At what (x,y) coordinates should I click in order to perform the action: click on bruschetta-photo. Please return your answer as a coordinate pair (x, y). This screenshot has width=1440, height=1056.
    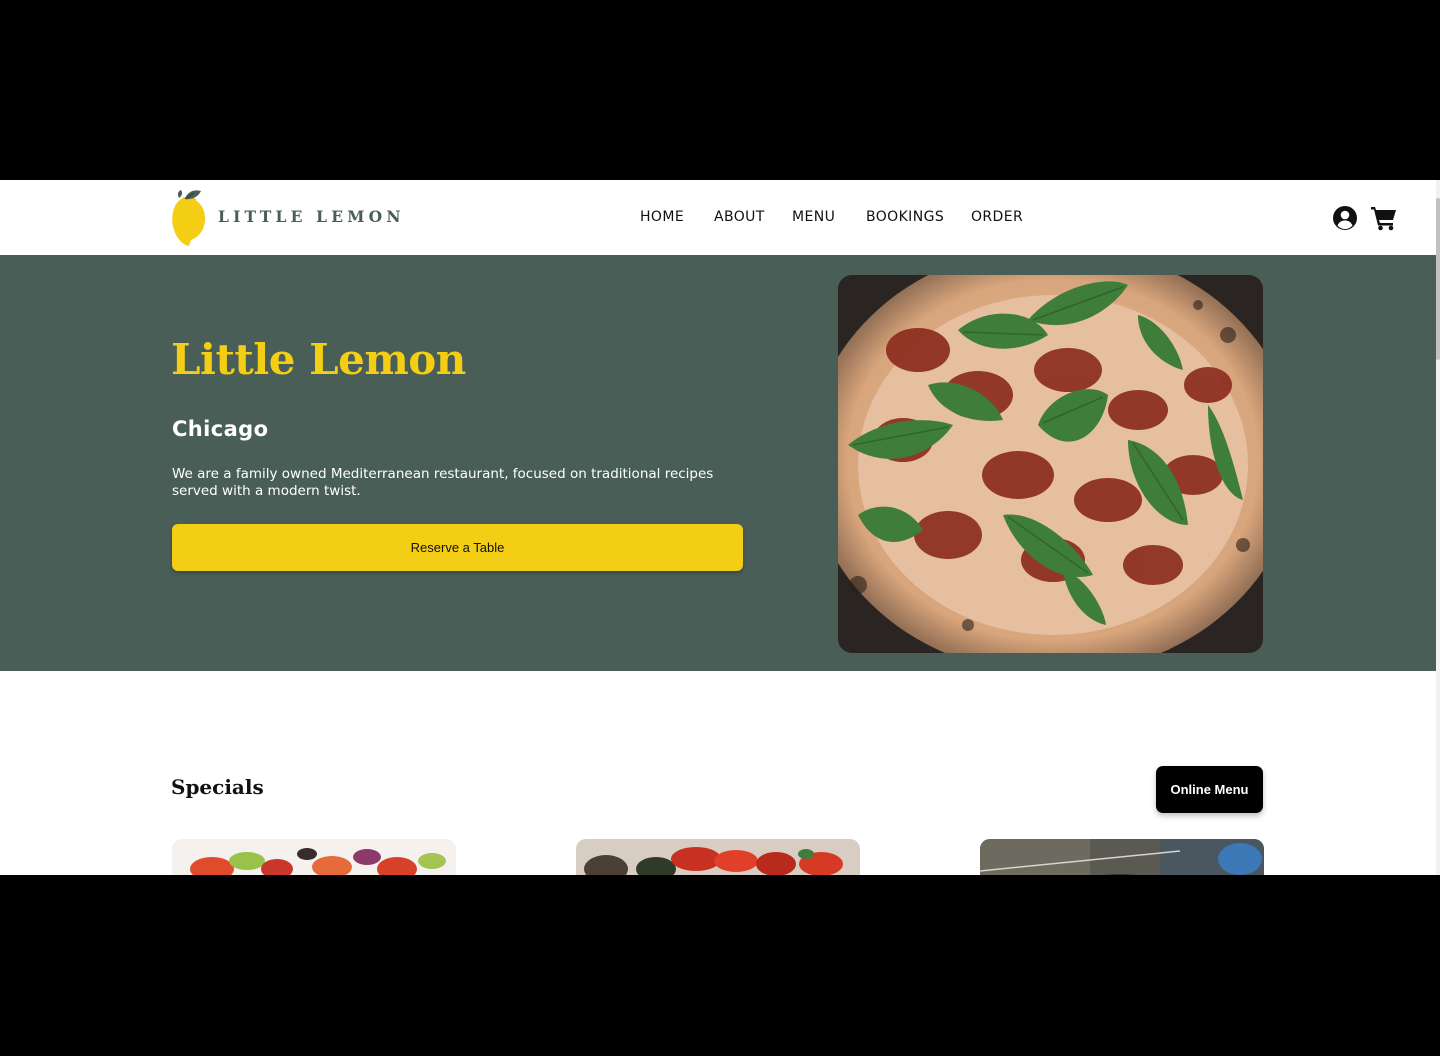
    Looking at the image, I should click on (718, 857).